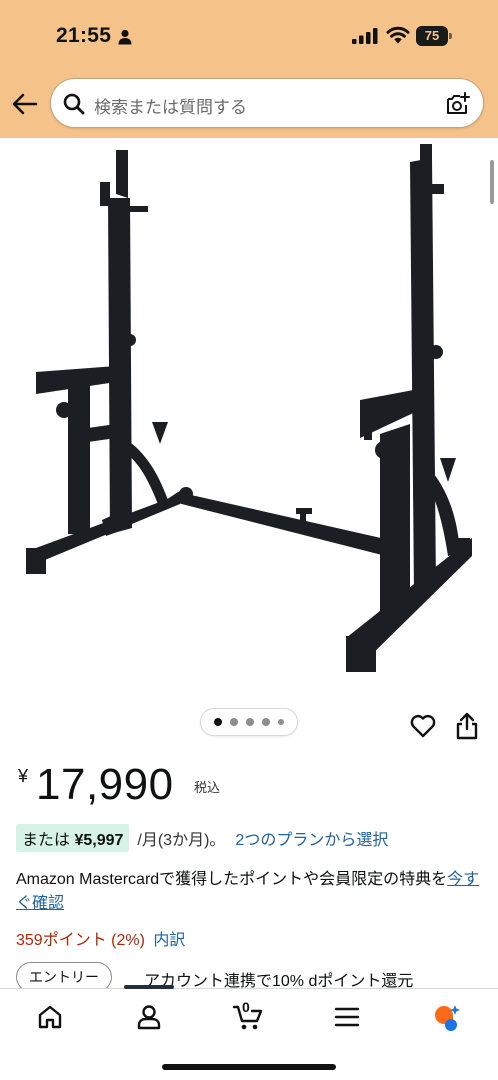 The image size is (498, 1080). What do you see at coordinates (149, 987) in the screenshot?
I see `nav-active-indicator` at bounding box center [149, 987].